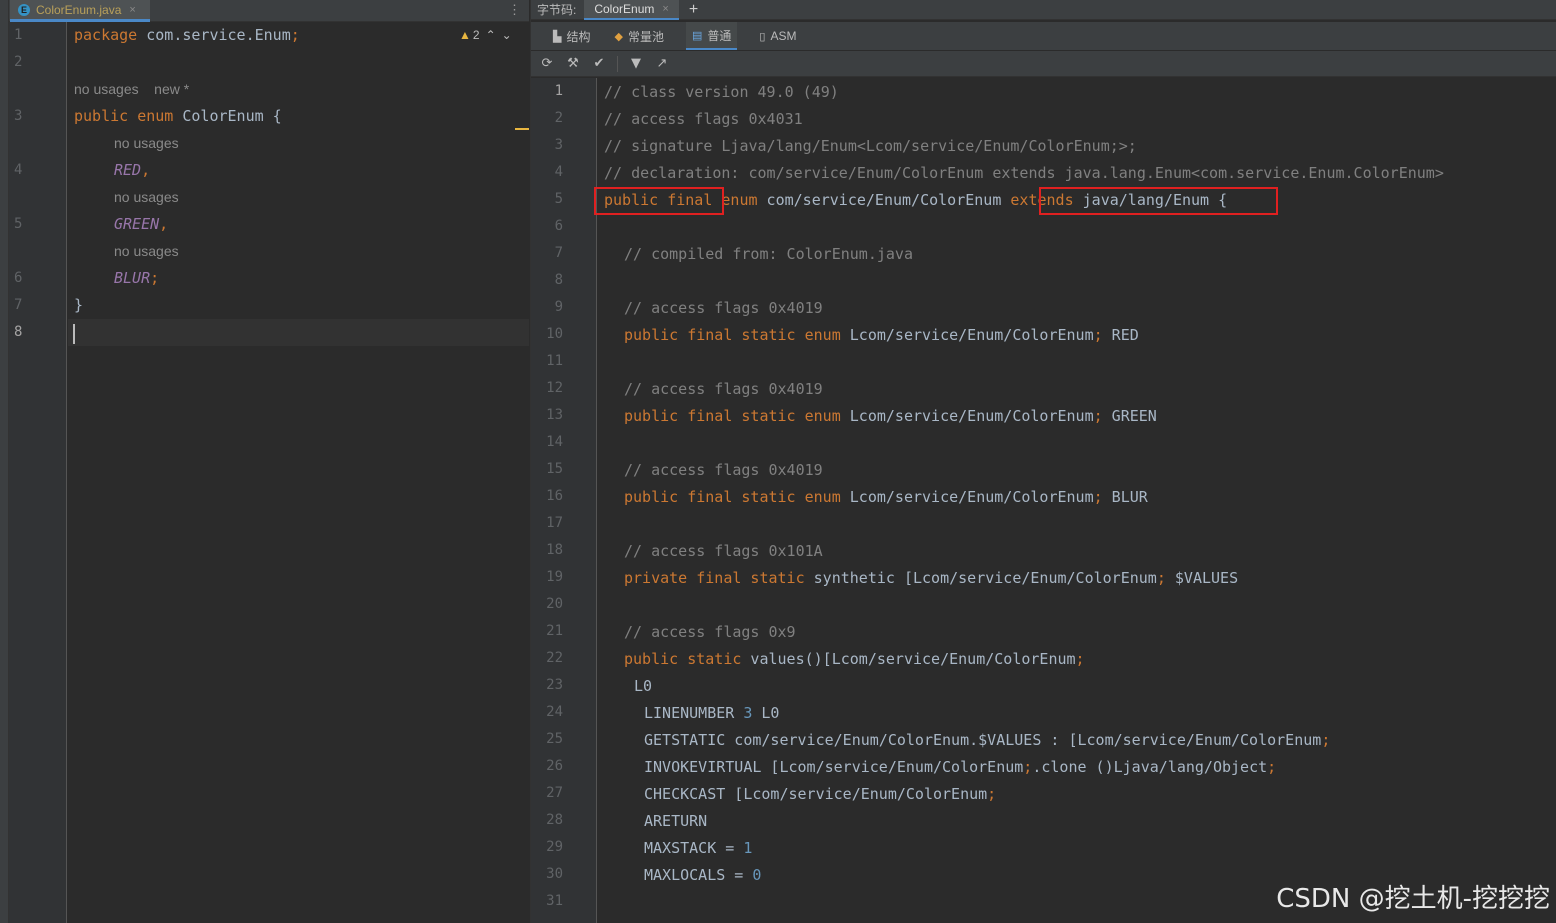 The image size is (1556, 923). Describe the element at coordinates (507, 35) in the screenshot. I see `chevron-down-icon: ⌄` at that location.